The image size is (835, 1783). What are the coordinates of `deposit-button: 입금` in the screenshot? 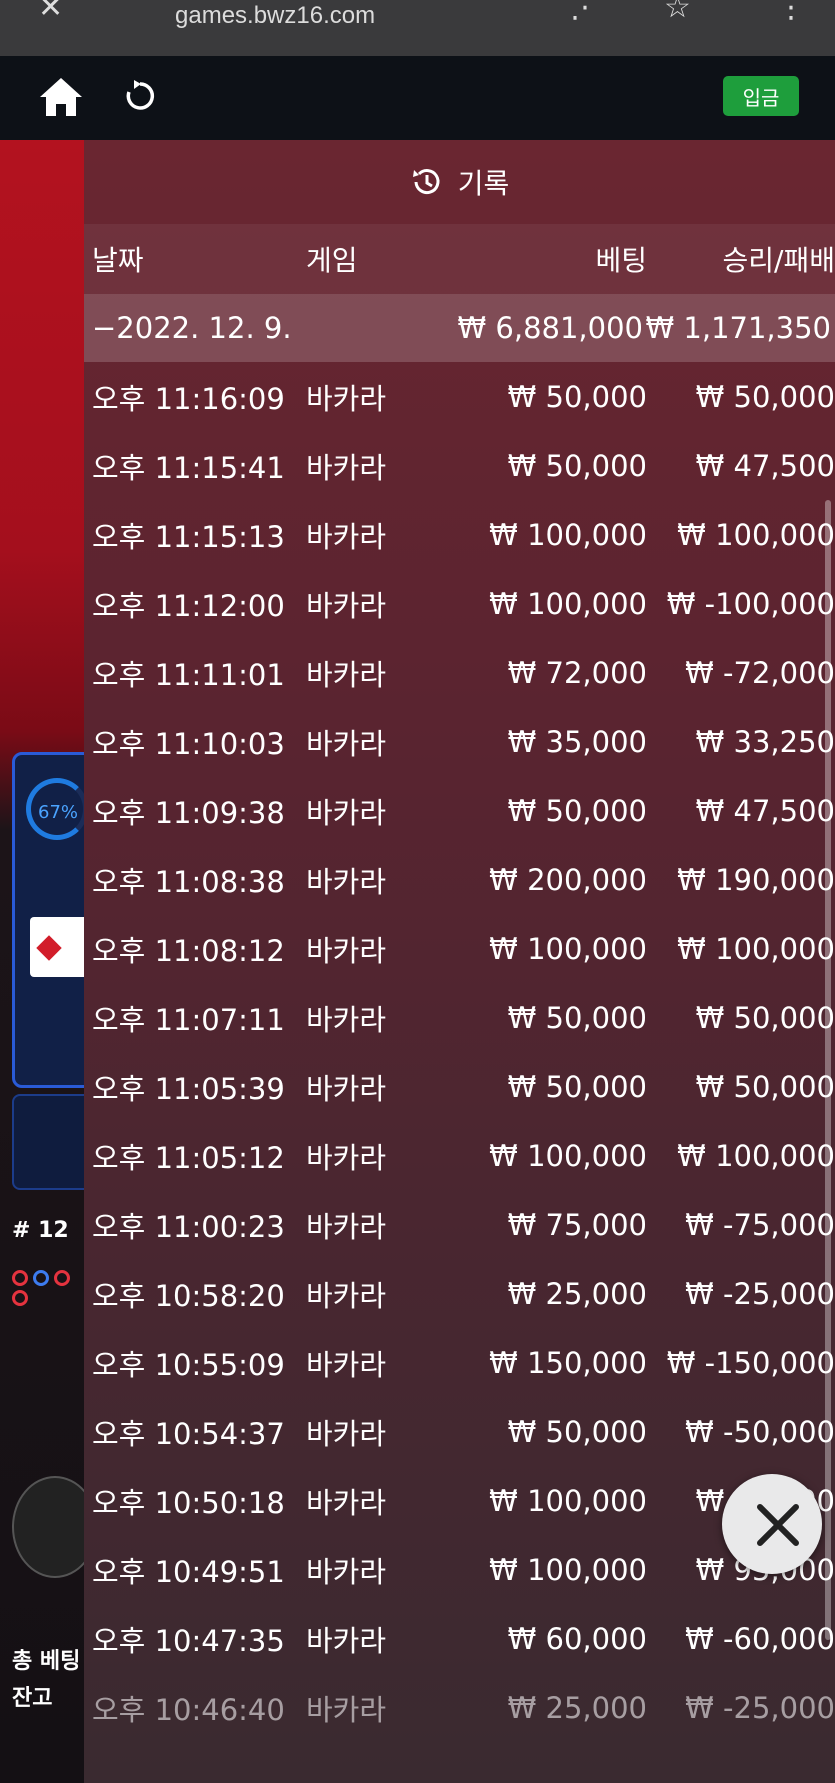 It's located at (761, 96).